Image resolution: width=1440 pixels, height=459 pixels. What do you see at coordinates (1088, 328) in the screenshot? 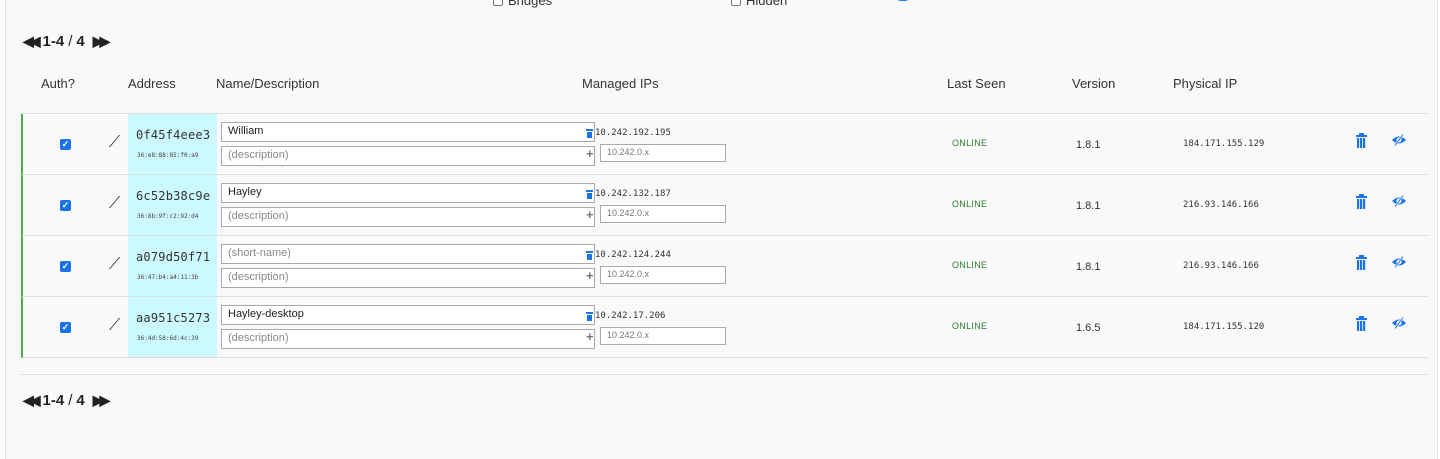
I see `client-version: 1.6.5` at bounding box center [1088, 328].